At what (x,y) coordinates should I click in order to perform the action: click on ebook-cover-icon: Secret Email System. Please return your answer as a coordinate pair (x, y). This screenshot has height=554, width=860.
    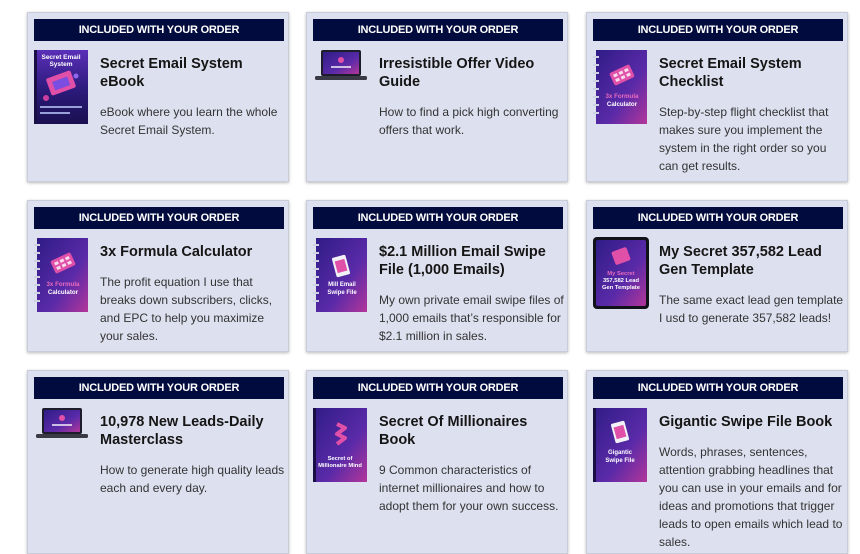
    Looking at the image, I should click on (61, 89).